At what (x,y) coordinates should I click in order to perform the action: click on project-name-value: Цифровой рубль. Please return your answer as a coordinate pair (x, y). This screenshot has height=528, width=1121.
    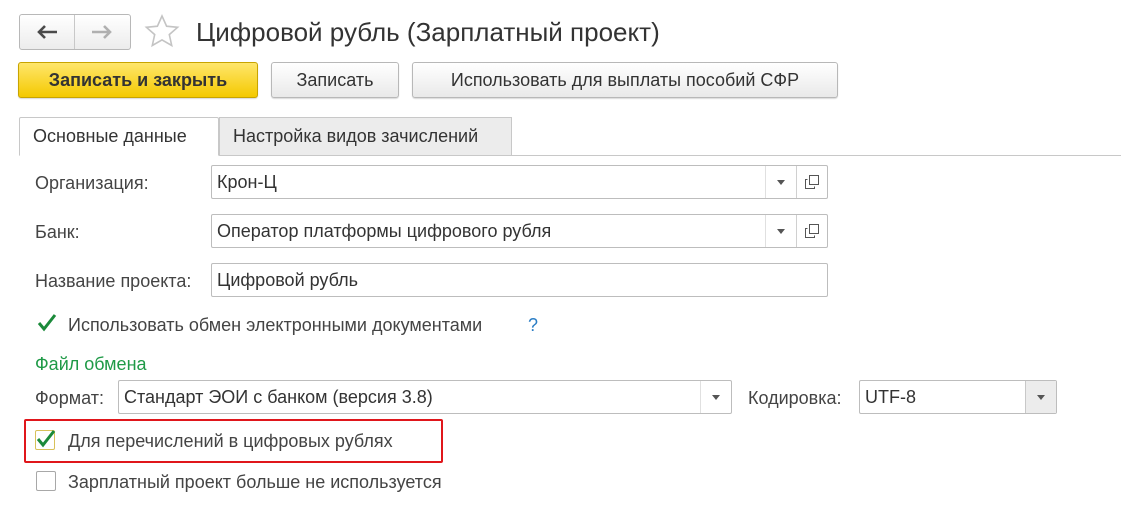
    Looking at the image, I should click on (288, 279).